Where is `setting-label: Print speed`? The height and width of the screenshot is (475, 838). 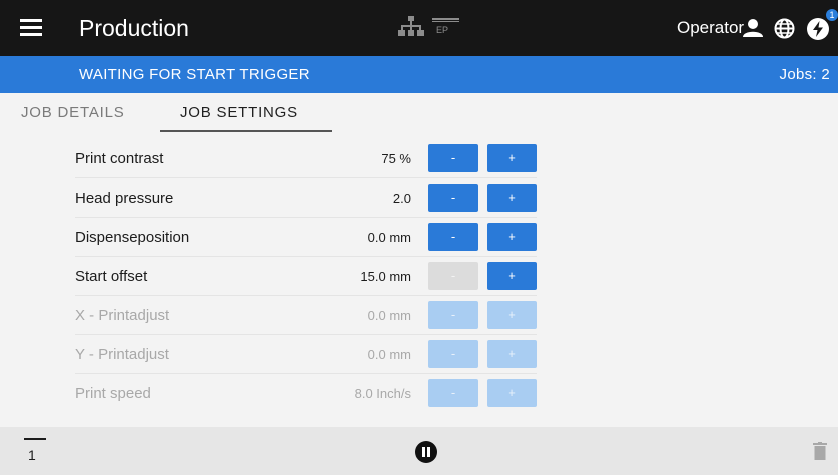 setting-label: Print speed is located at coordinates (113, 393).